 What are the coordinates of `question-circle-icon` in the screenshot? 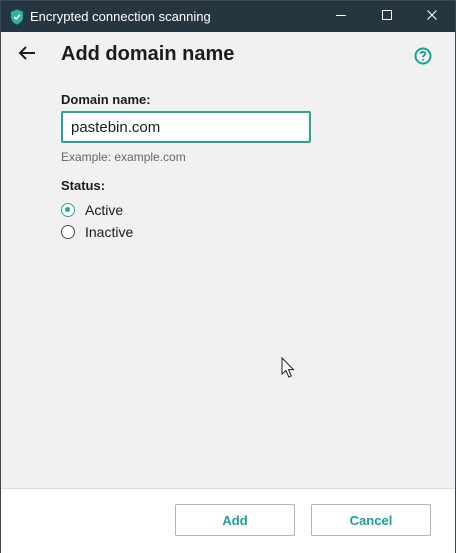 It's located at (423, 58).